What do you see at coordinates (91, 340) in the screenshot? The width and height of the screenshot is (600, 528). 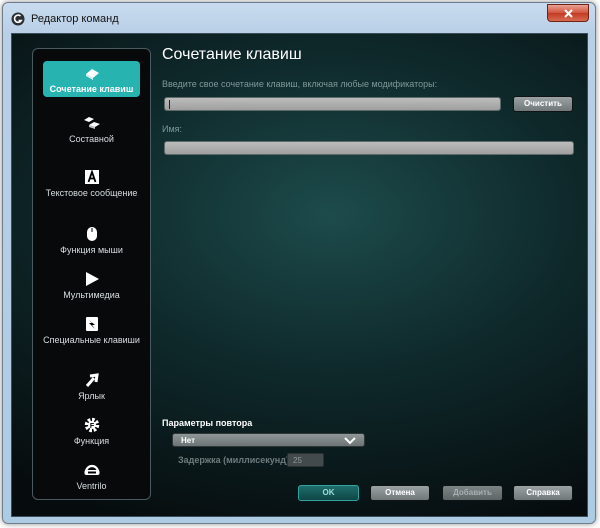 I see `sidebar-item-label: Специальные клавиши` at bounding box center [91, 340].